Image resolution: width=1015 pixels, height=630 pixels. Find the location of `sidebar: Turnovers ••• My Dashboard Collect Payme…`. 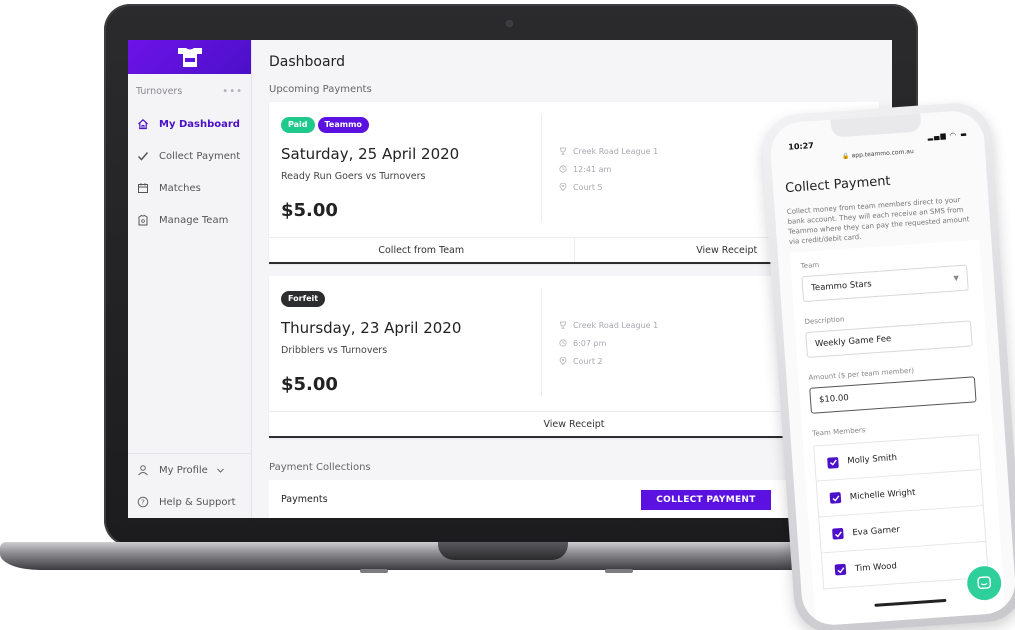

sidebar: Turnovers ••• My Dashboard Collect Payme… is located at coordinates (190, 279).